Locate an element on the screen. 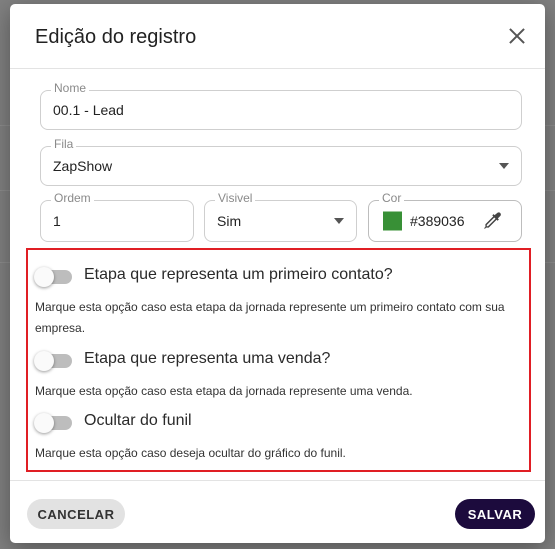 This screenshot has width=555, height=549. cor-label: Cor is located at coordinates (392, 198).